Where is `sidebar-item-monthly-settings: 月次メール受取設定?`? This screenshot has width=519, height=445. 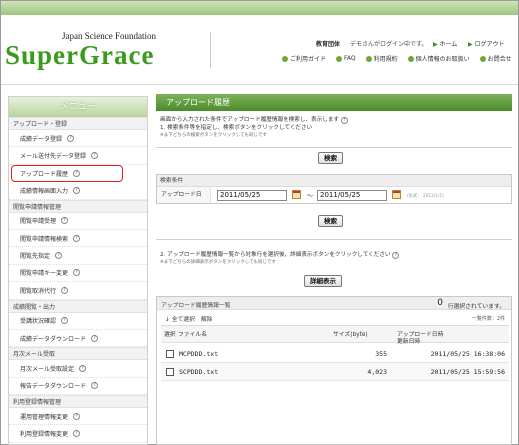 sidebar-item-monthly-settings: 月次メール受取設定? is located at coordinates (78, 369).